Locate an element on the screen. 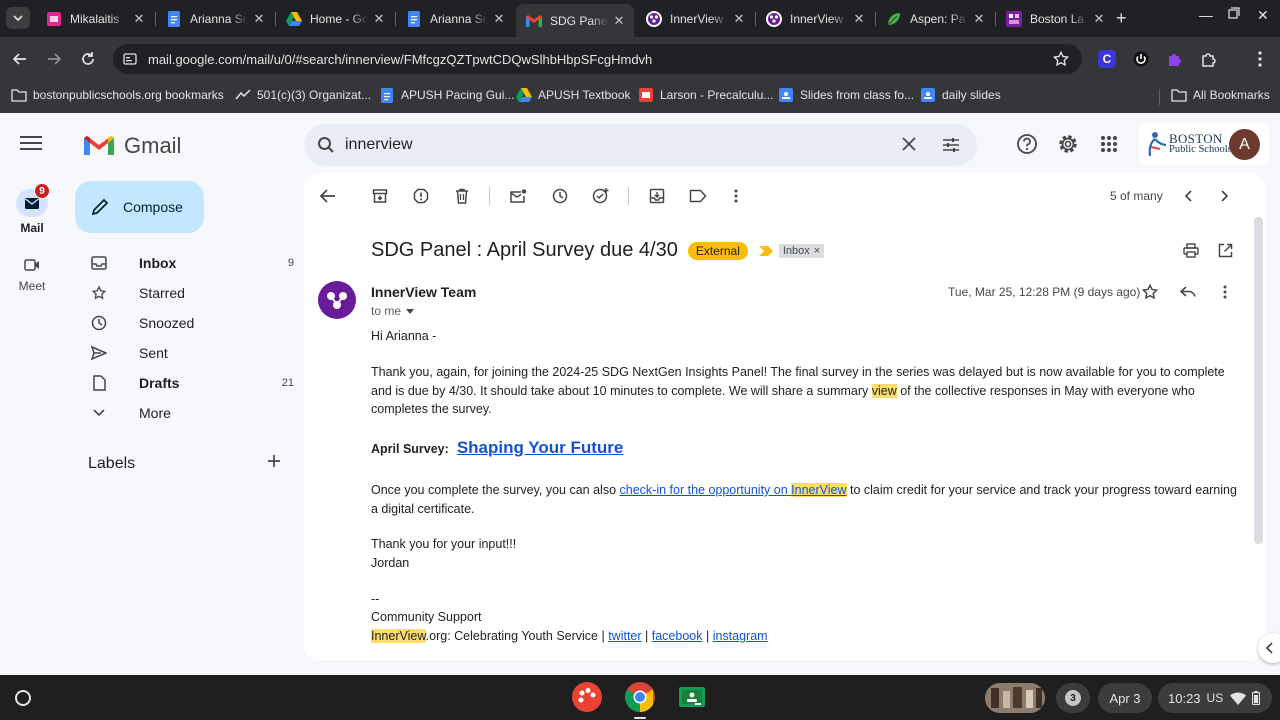  archive-icon is located at coordinates (380, 196).